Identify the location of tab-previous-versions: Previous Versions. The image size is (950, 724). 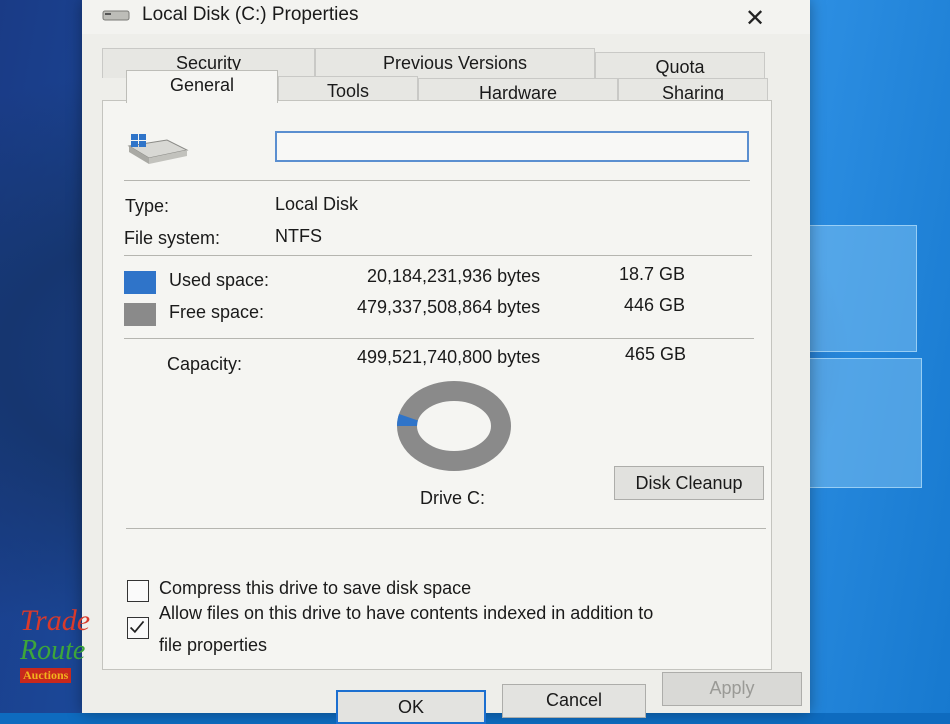
(455, 63).